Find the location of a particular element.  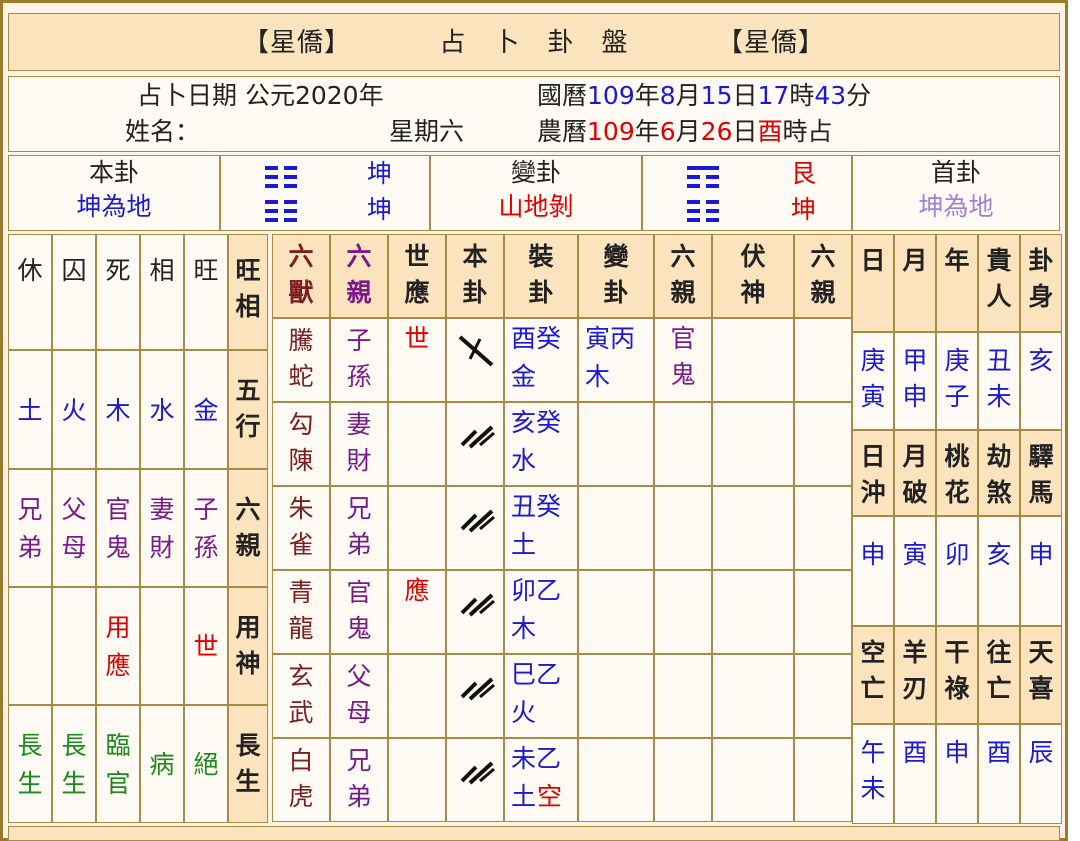

bian-kin-label: 官鬼 is located at coordinates (683, 356).